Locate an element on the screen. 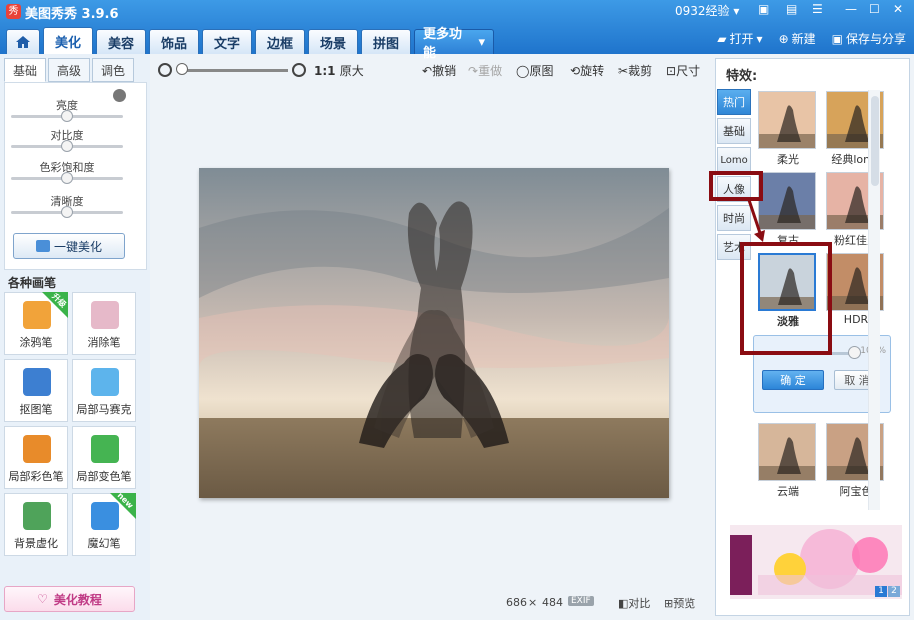 The image size is (914, 620). highlight-portrait-category is located at coordinates (736, 186).